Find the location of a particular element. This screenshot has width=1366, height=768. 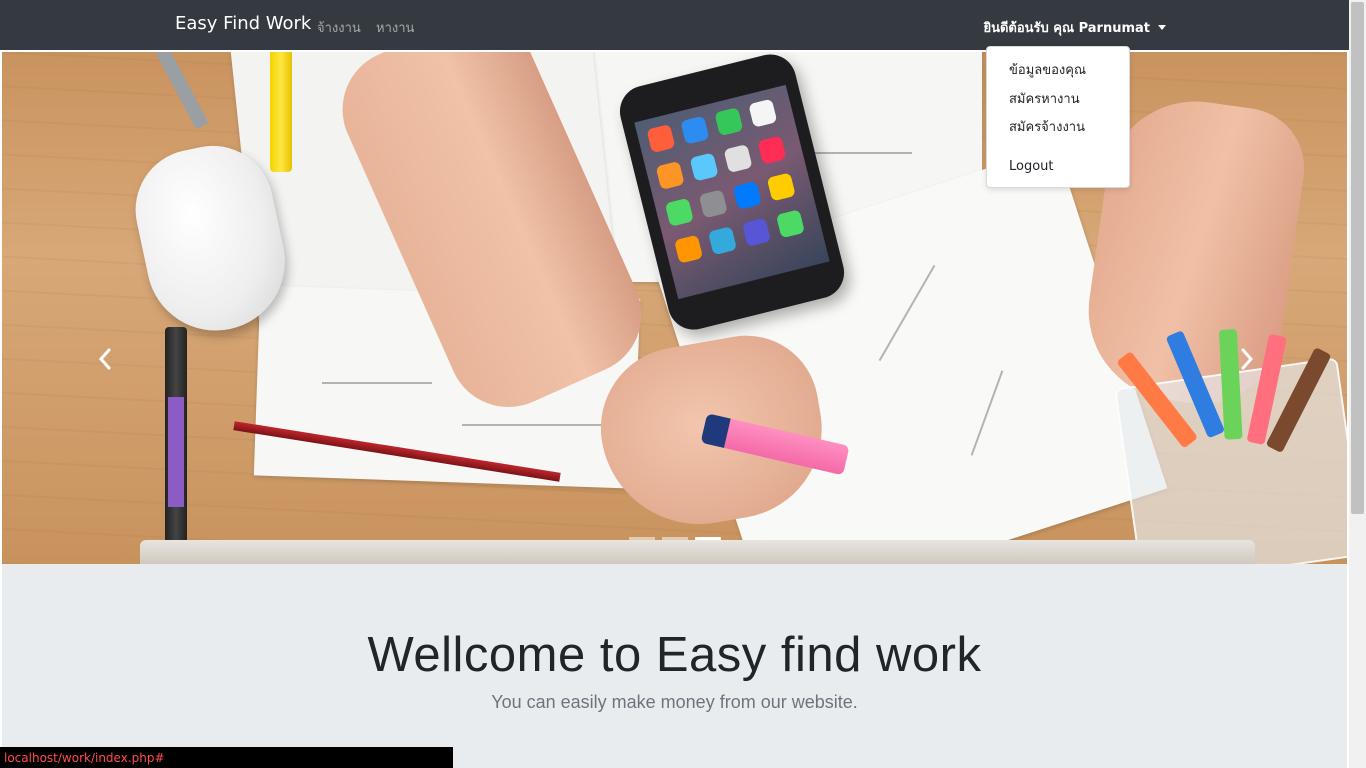

carousel-next-button is located at coordinates (1247, 359).